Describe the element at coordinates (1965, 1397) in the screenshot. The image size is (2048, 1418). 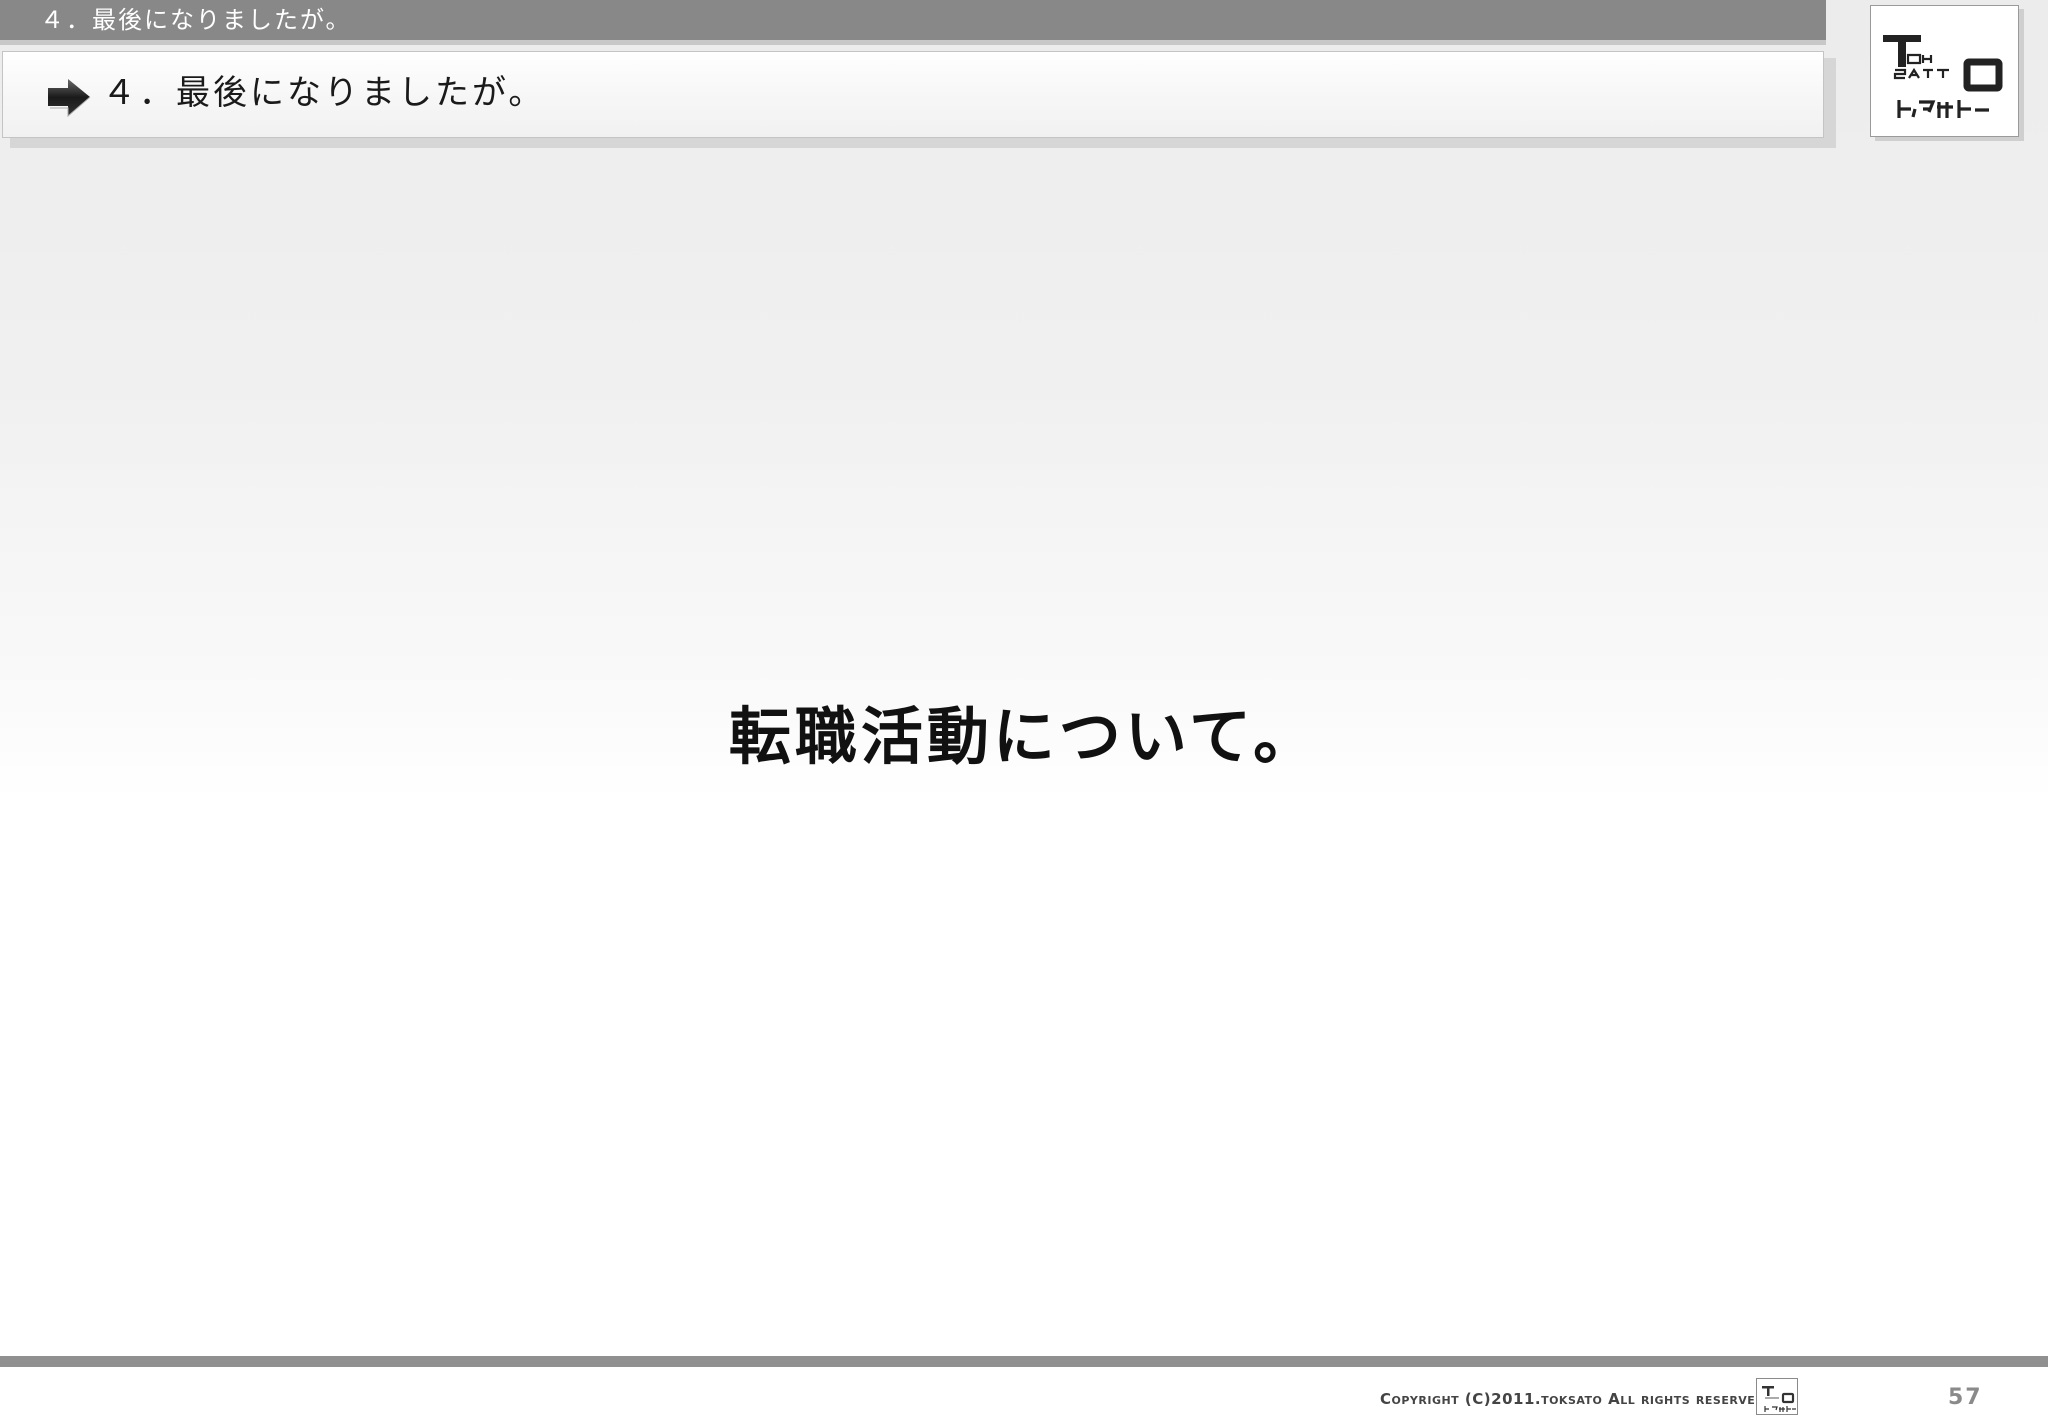
I see `page-number: 57` at that location.